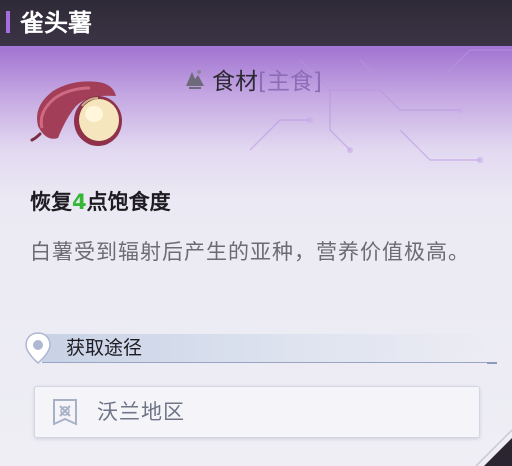 The height and width of the screenshot is (466, 512). I want to click on source-section: 获取途径, so click(260, 348).